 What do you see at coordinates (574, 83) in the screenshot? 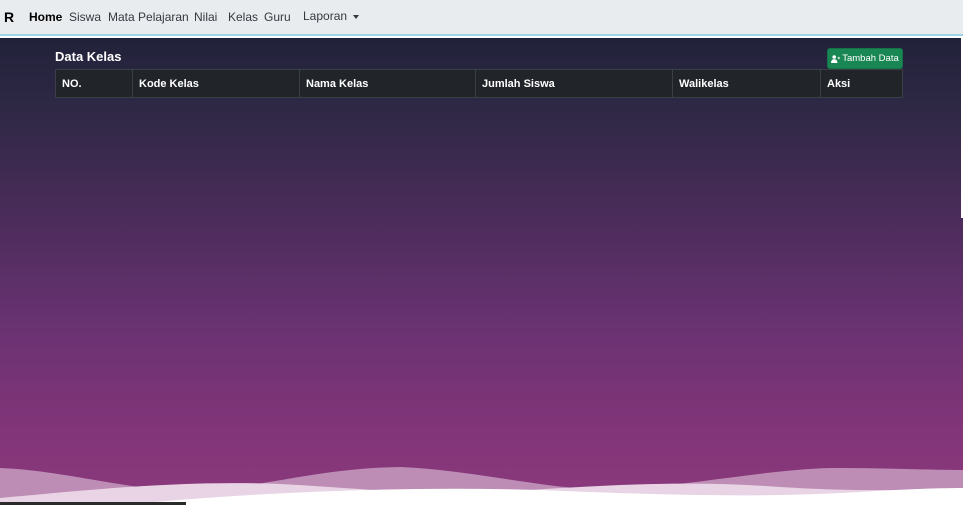
I see `column-header-jumlah-siswa: Jumlah Siswa` at bounding box center [574, 83].